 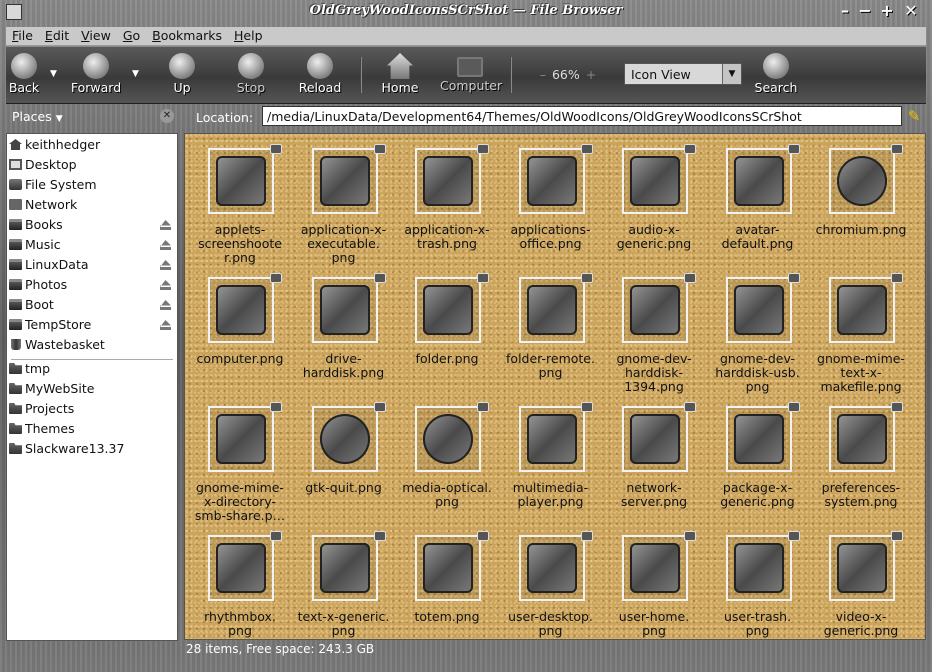 I want to click on back-button: Back, so click(x=27, y=75).